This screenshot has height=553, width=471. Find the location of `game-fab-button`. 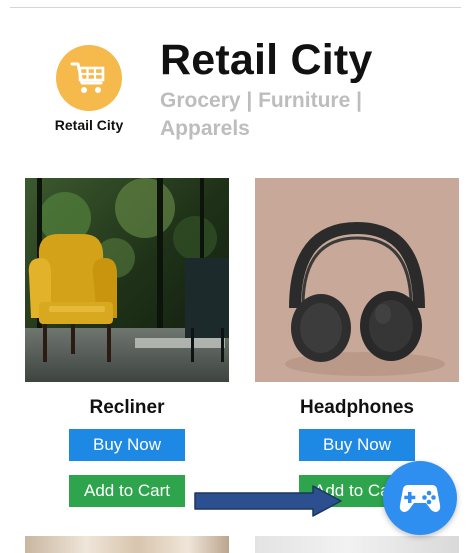

game-fab-button is located at coordinates (420, 498).